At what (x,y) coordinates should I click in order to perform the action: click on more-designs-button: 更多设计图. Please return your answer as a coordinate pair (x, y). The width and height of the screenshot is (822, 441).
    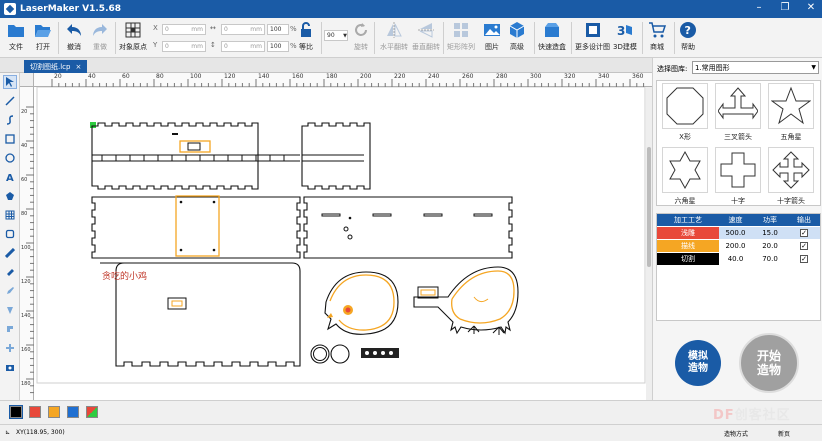
    Looking at the image, I should click on (592, 36).